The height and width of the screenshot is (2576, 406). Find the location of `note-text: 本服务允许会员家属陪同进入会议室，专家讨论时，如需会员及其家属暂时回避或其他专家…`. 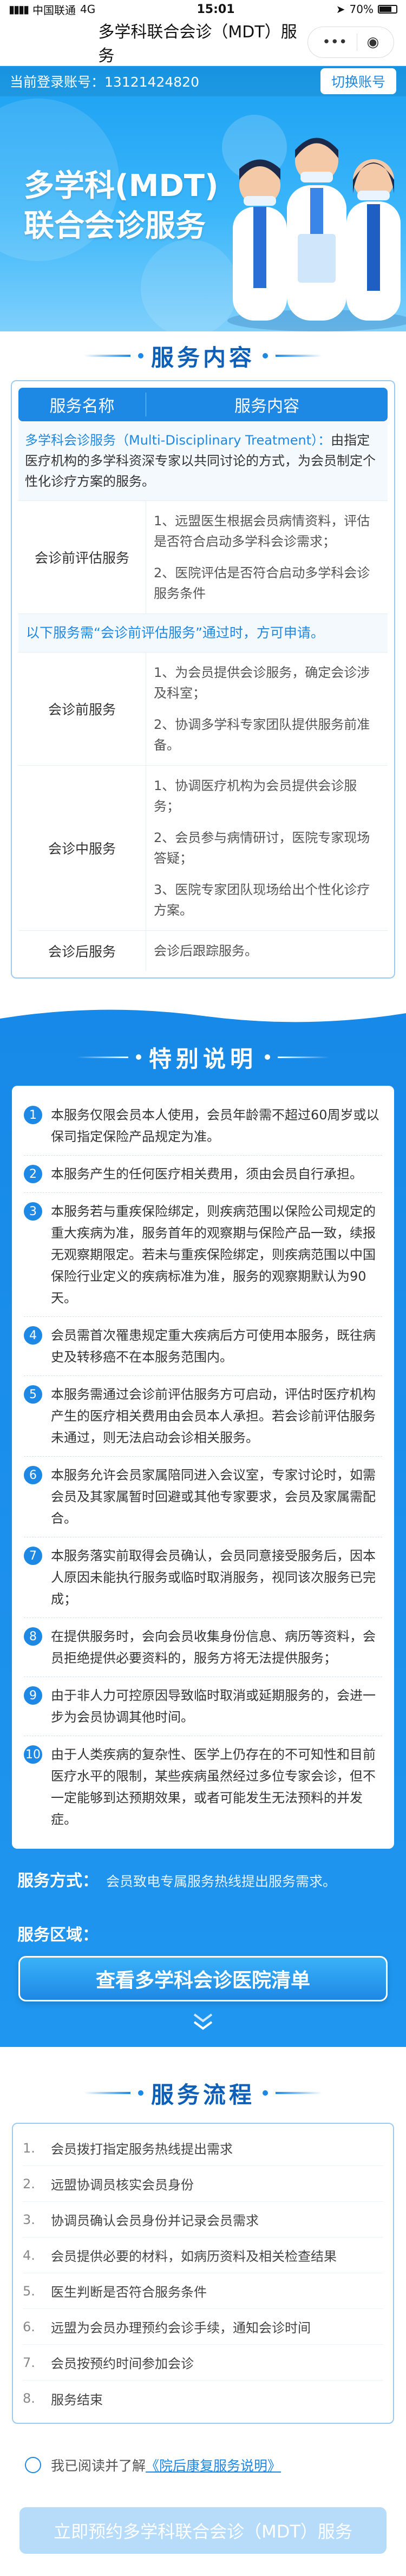

note-text: 本服务允许会员家属陪同进入会议室，专家讨论时，如需会员及其家属暂时回避或其他专家… is located at coordinates (214, 1497).